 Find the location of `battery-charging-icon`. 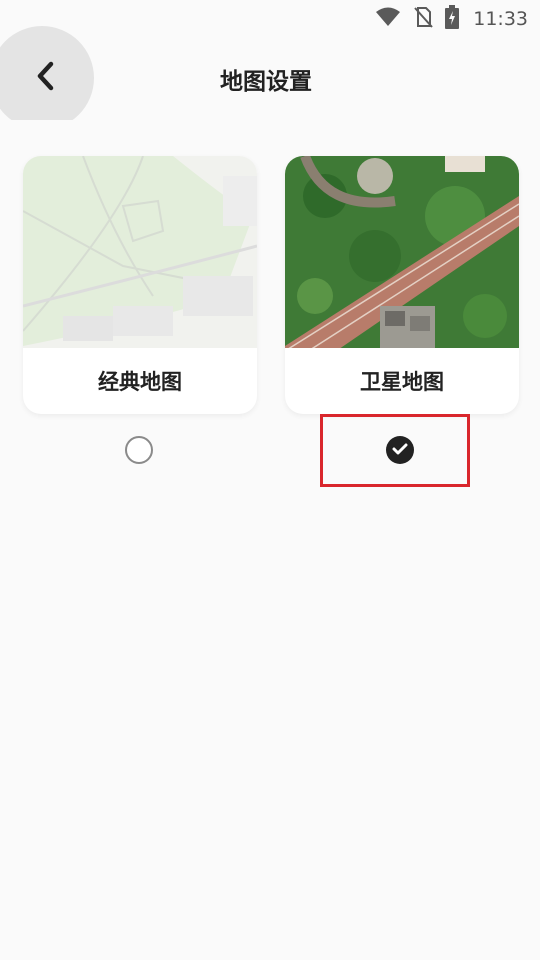

battery-charging-icon is located at coordinates (452, 19).